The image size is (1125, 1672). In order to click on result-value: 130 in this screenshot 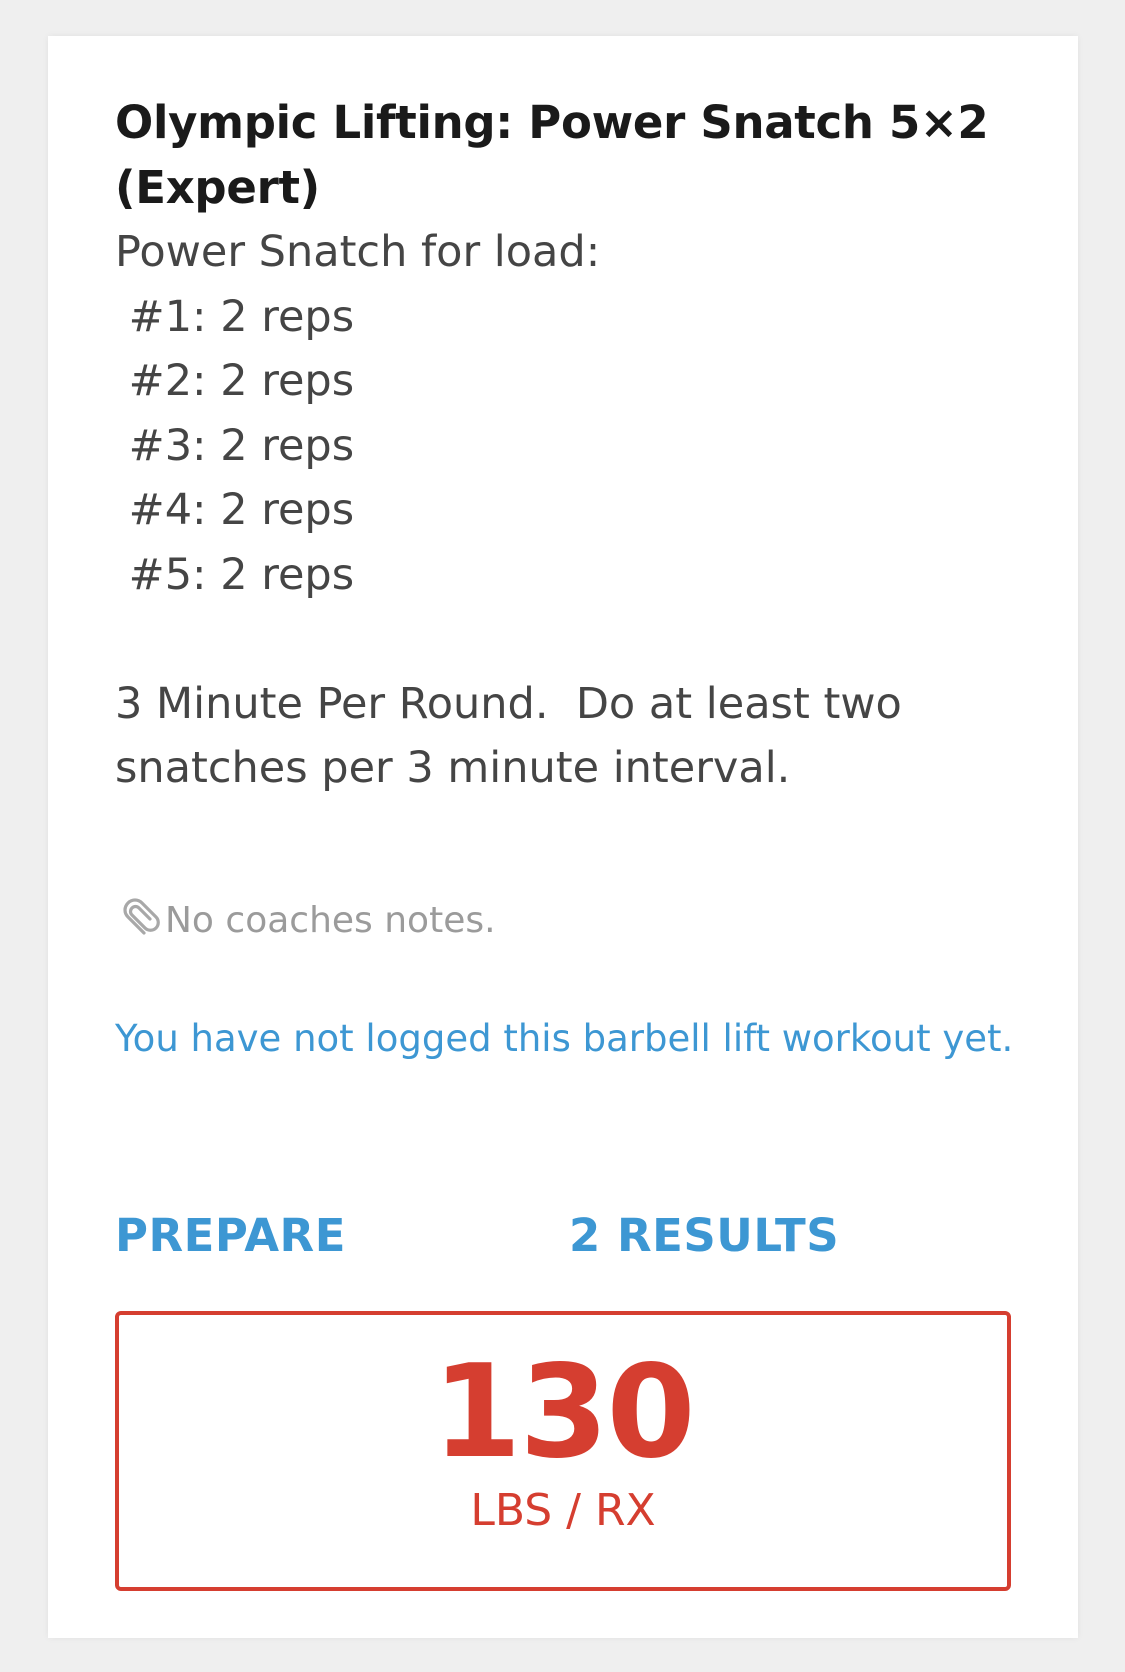, I will do `click(563, 1412)`.